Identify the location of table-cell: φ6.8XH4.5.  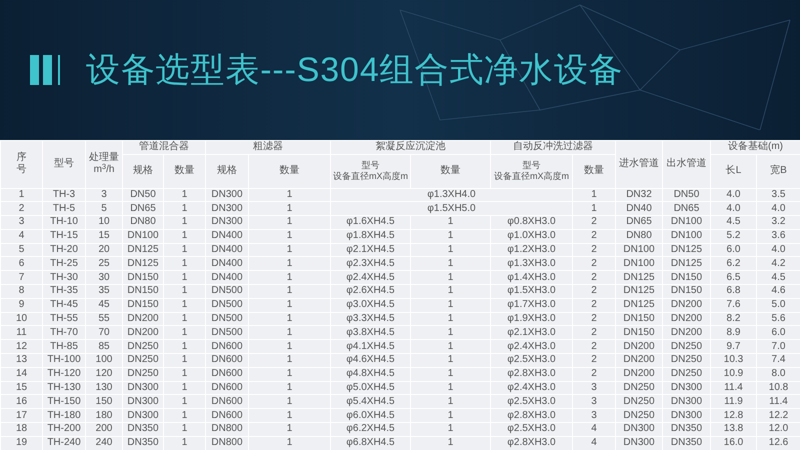
(370, 443).